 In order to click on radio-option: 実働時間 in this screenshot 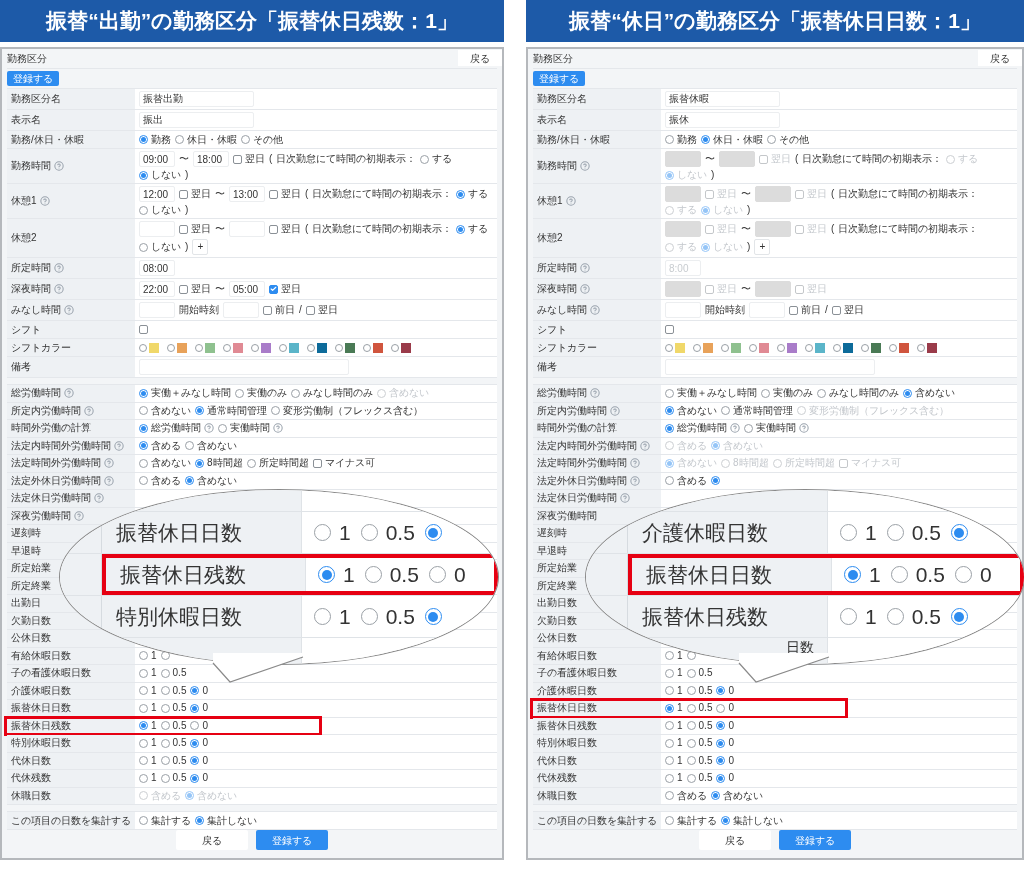, I will do `click(250, 428)`.